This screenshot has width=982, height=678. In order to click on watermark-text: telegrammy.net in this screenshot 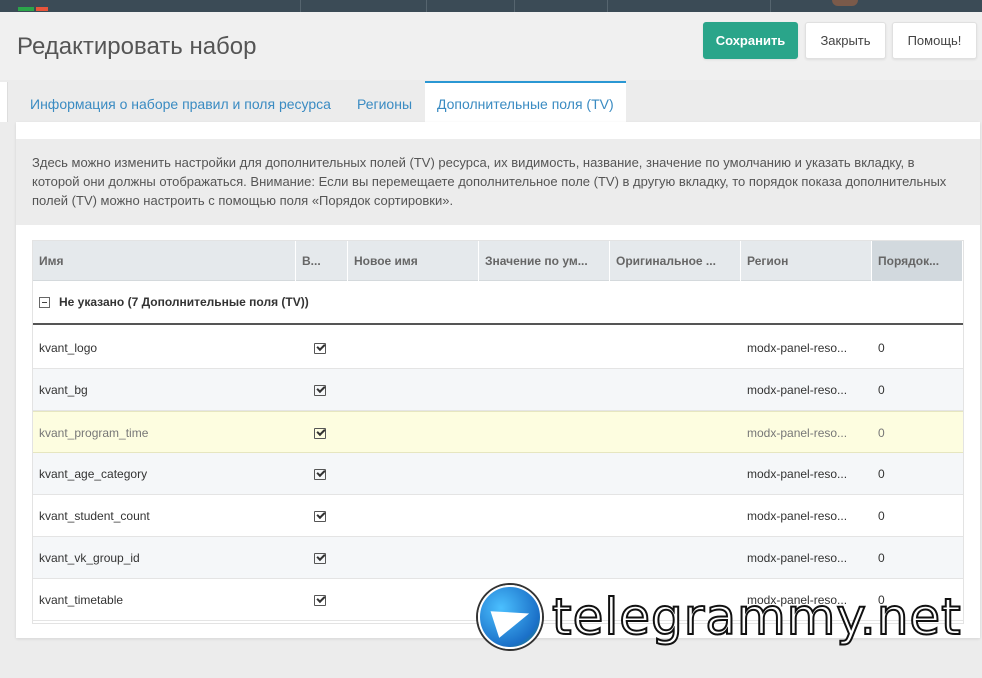, I will do `click(756, 617)`.